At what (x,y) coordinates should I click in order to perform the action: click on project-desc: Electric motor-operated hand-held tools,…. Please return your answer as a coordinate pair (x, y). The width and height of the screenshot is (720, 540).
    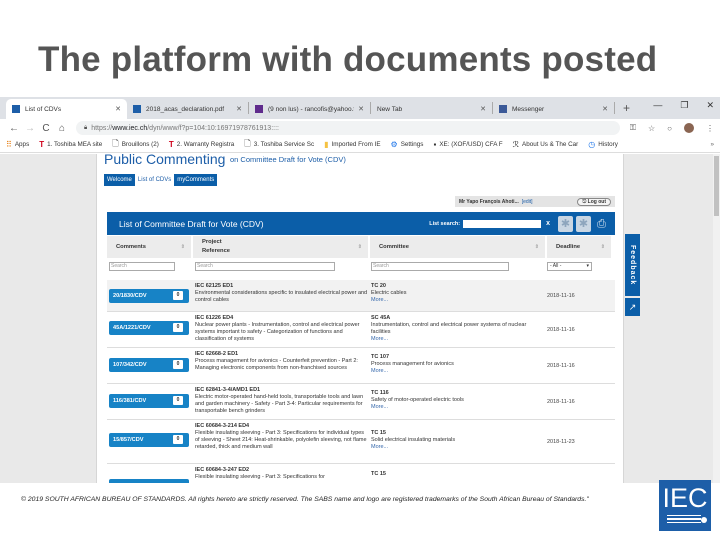
    Looking at the image, I should click on (279, 404).